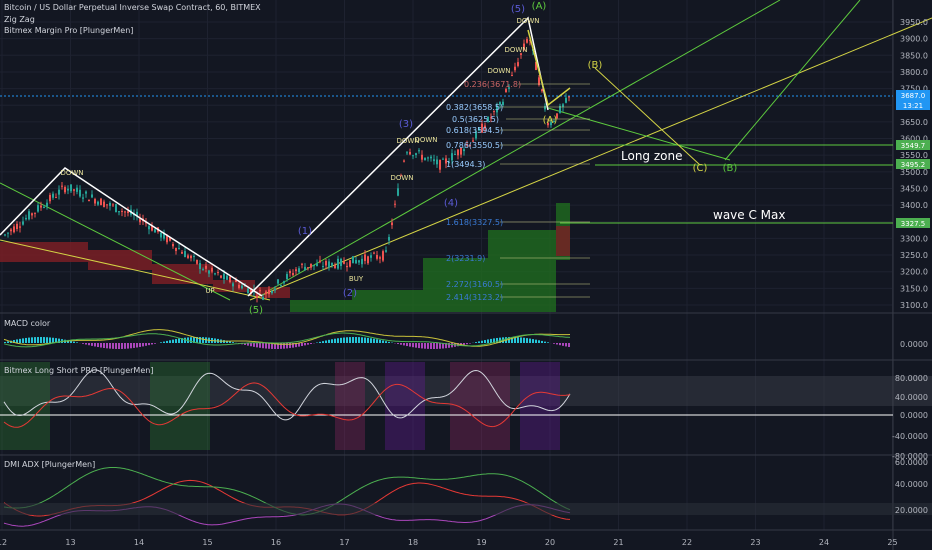 Image resolution: width=932 pixels, height=550 pixels. Describe the element at coordinates (344, 542) in the screenshot. I see `time-axis-label: 17` at that location.